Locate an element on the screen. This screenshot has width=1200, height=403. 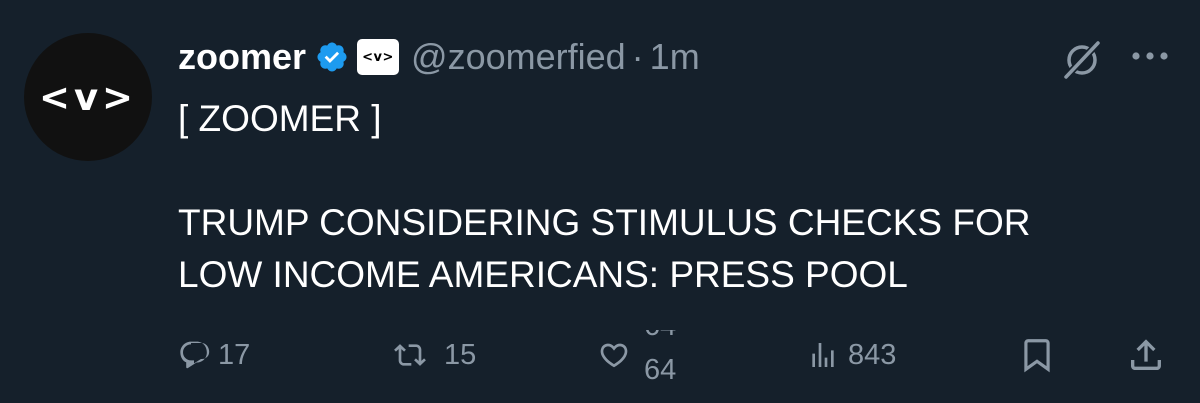
more-icon is located at coordinates (1150, 56).